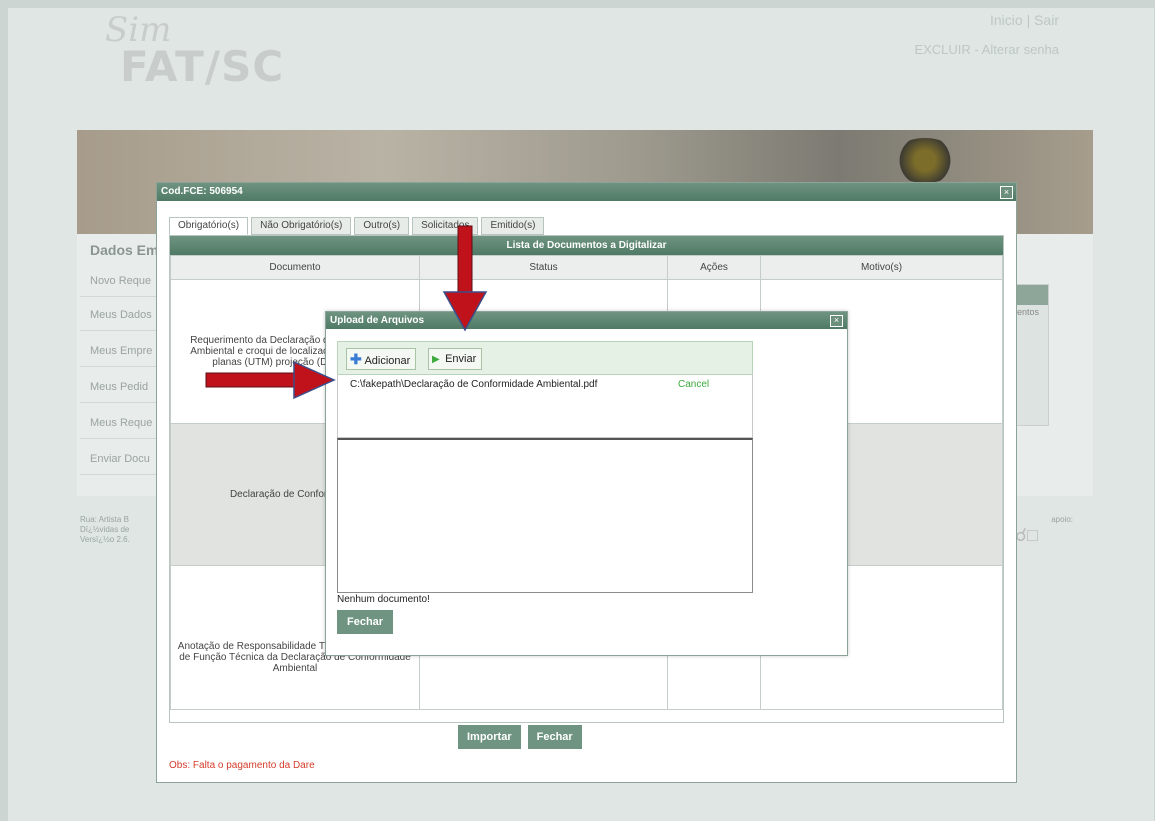  Describe the element at coordinates (365, 622) in the screenshot. I see `upload-fechar-button: Fechar` at that location.